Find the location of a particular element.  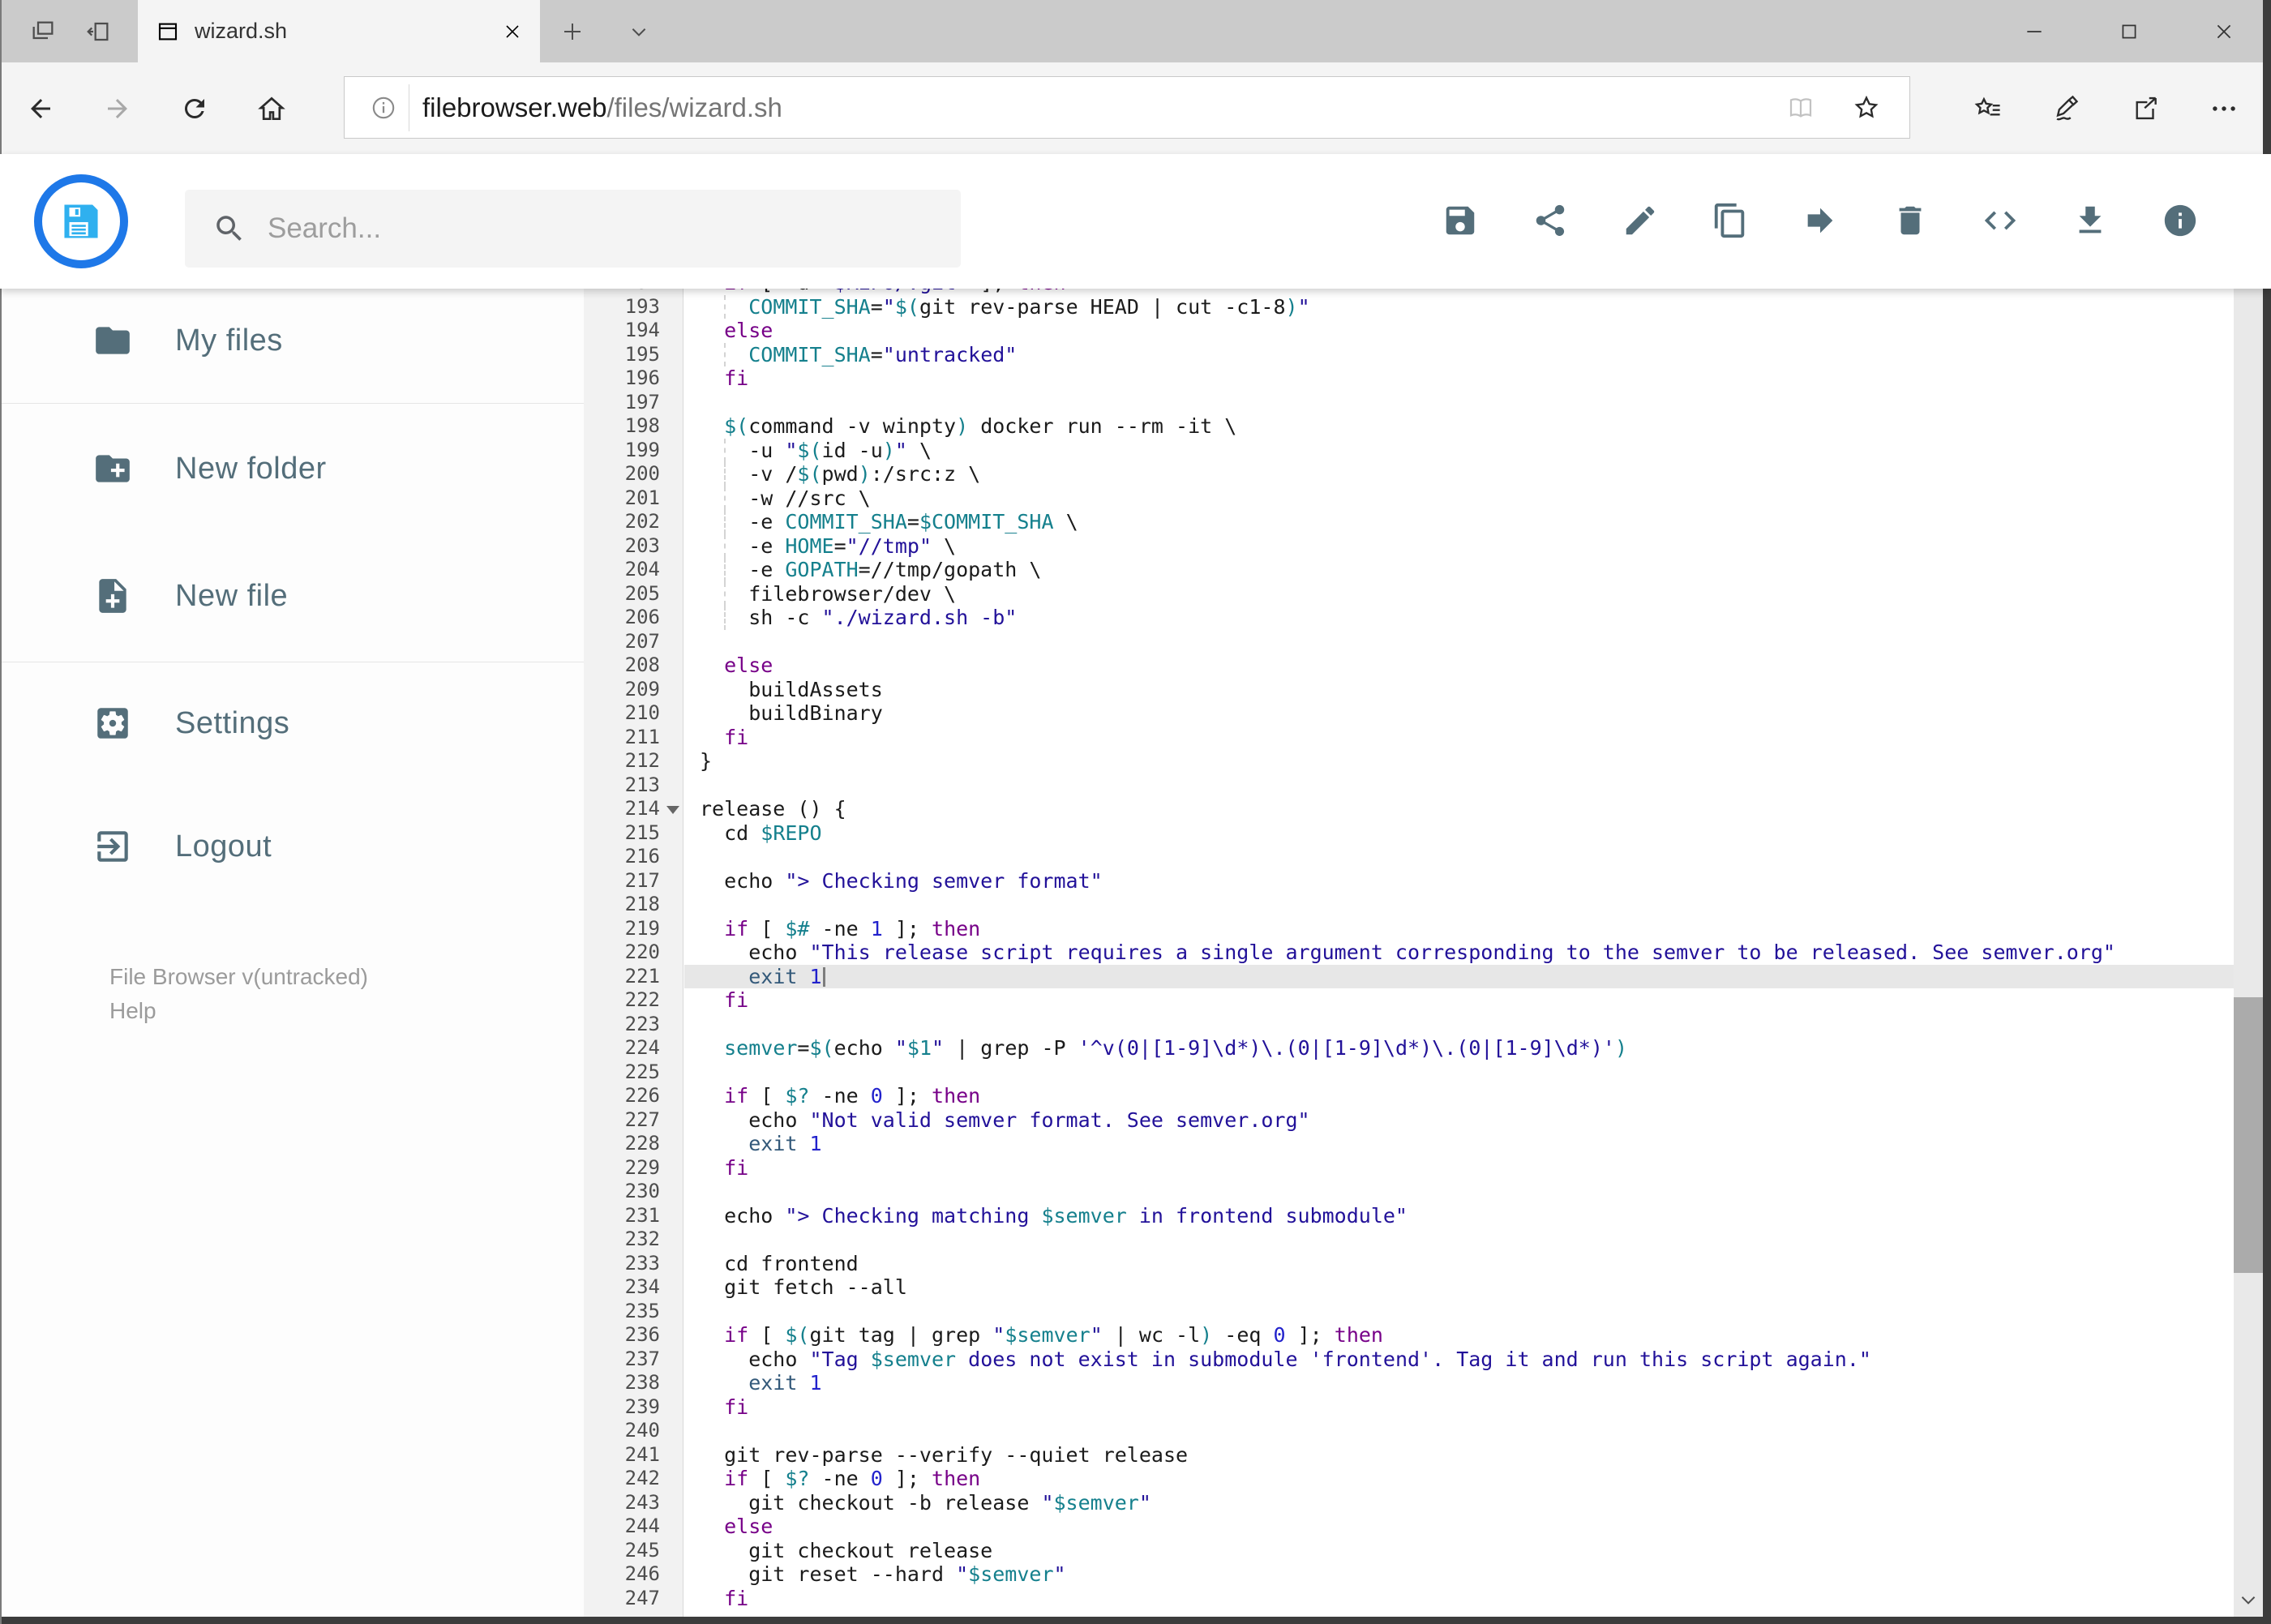

close-window-button is located at coordinates (2223, 31).